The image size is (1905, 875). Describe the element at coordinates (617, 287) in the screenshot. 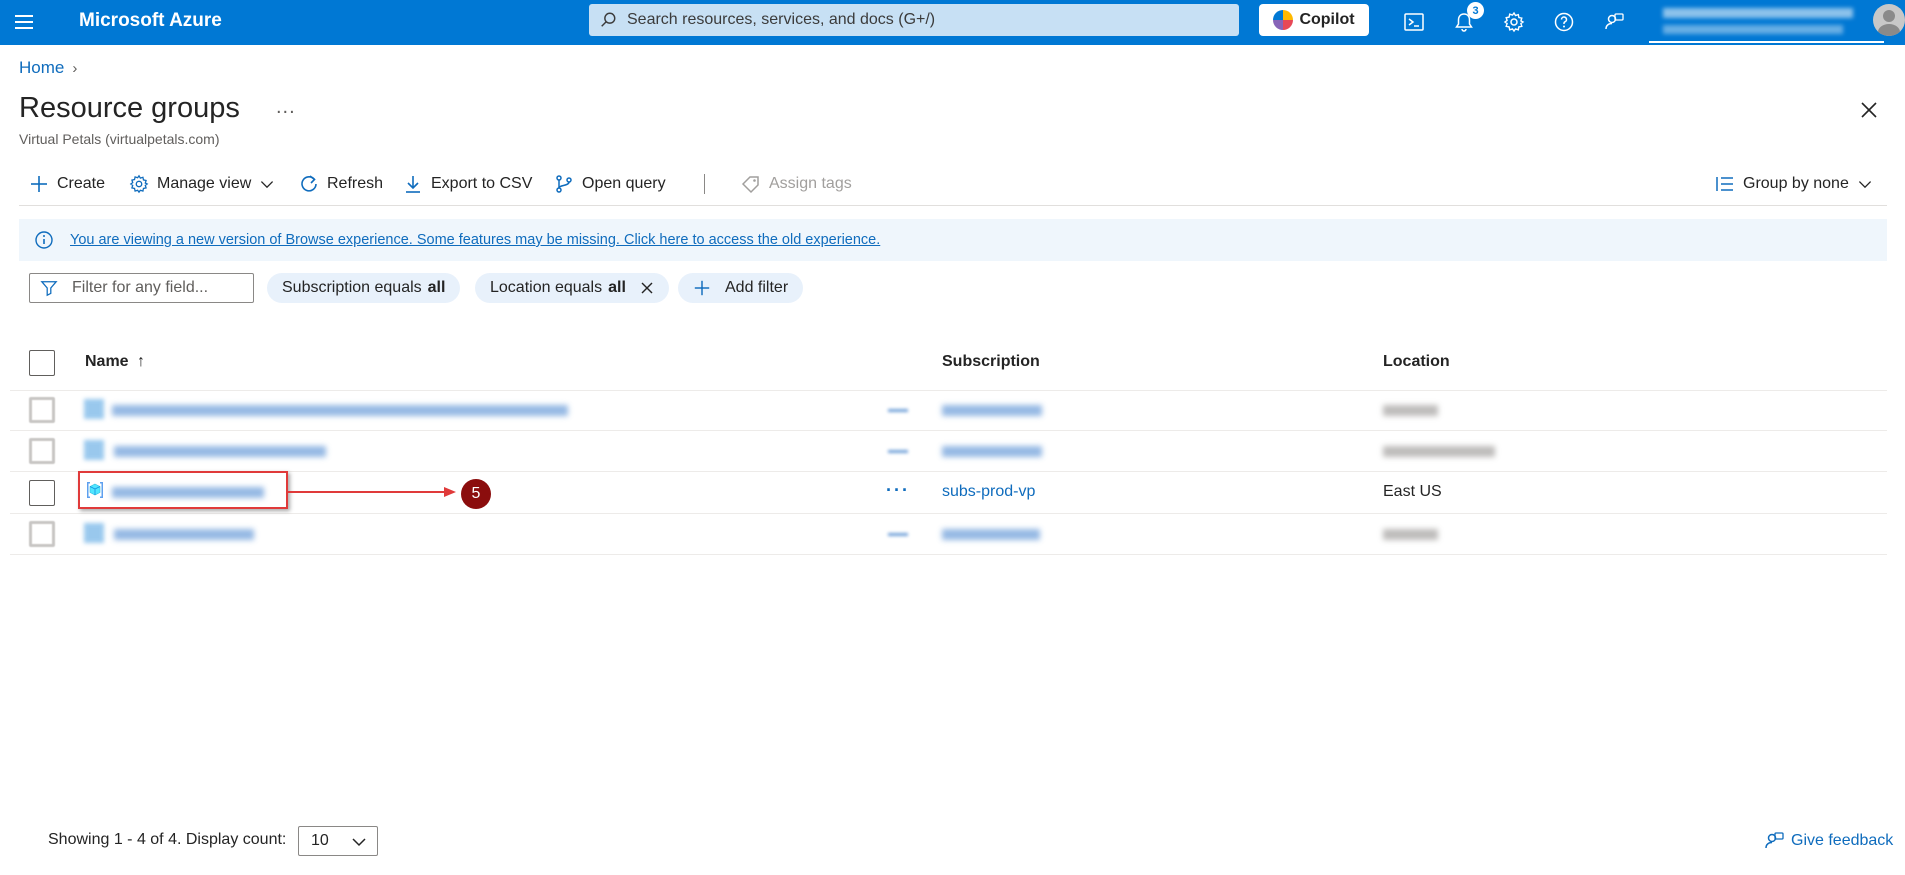

I see `location-filter-value: all` at that location.